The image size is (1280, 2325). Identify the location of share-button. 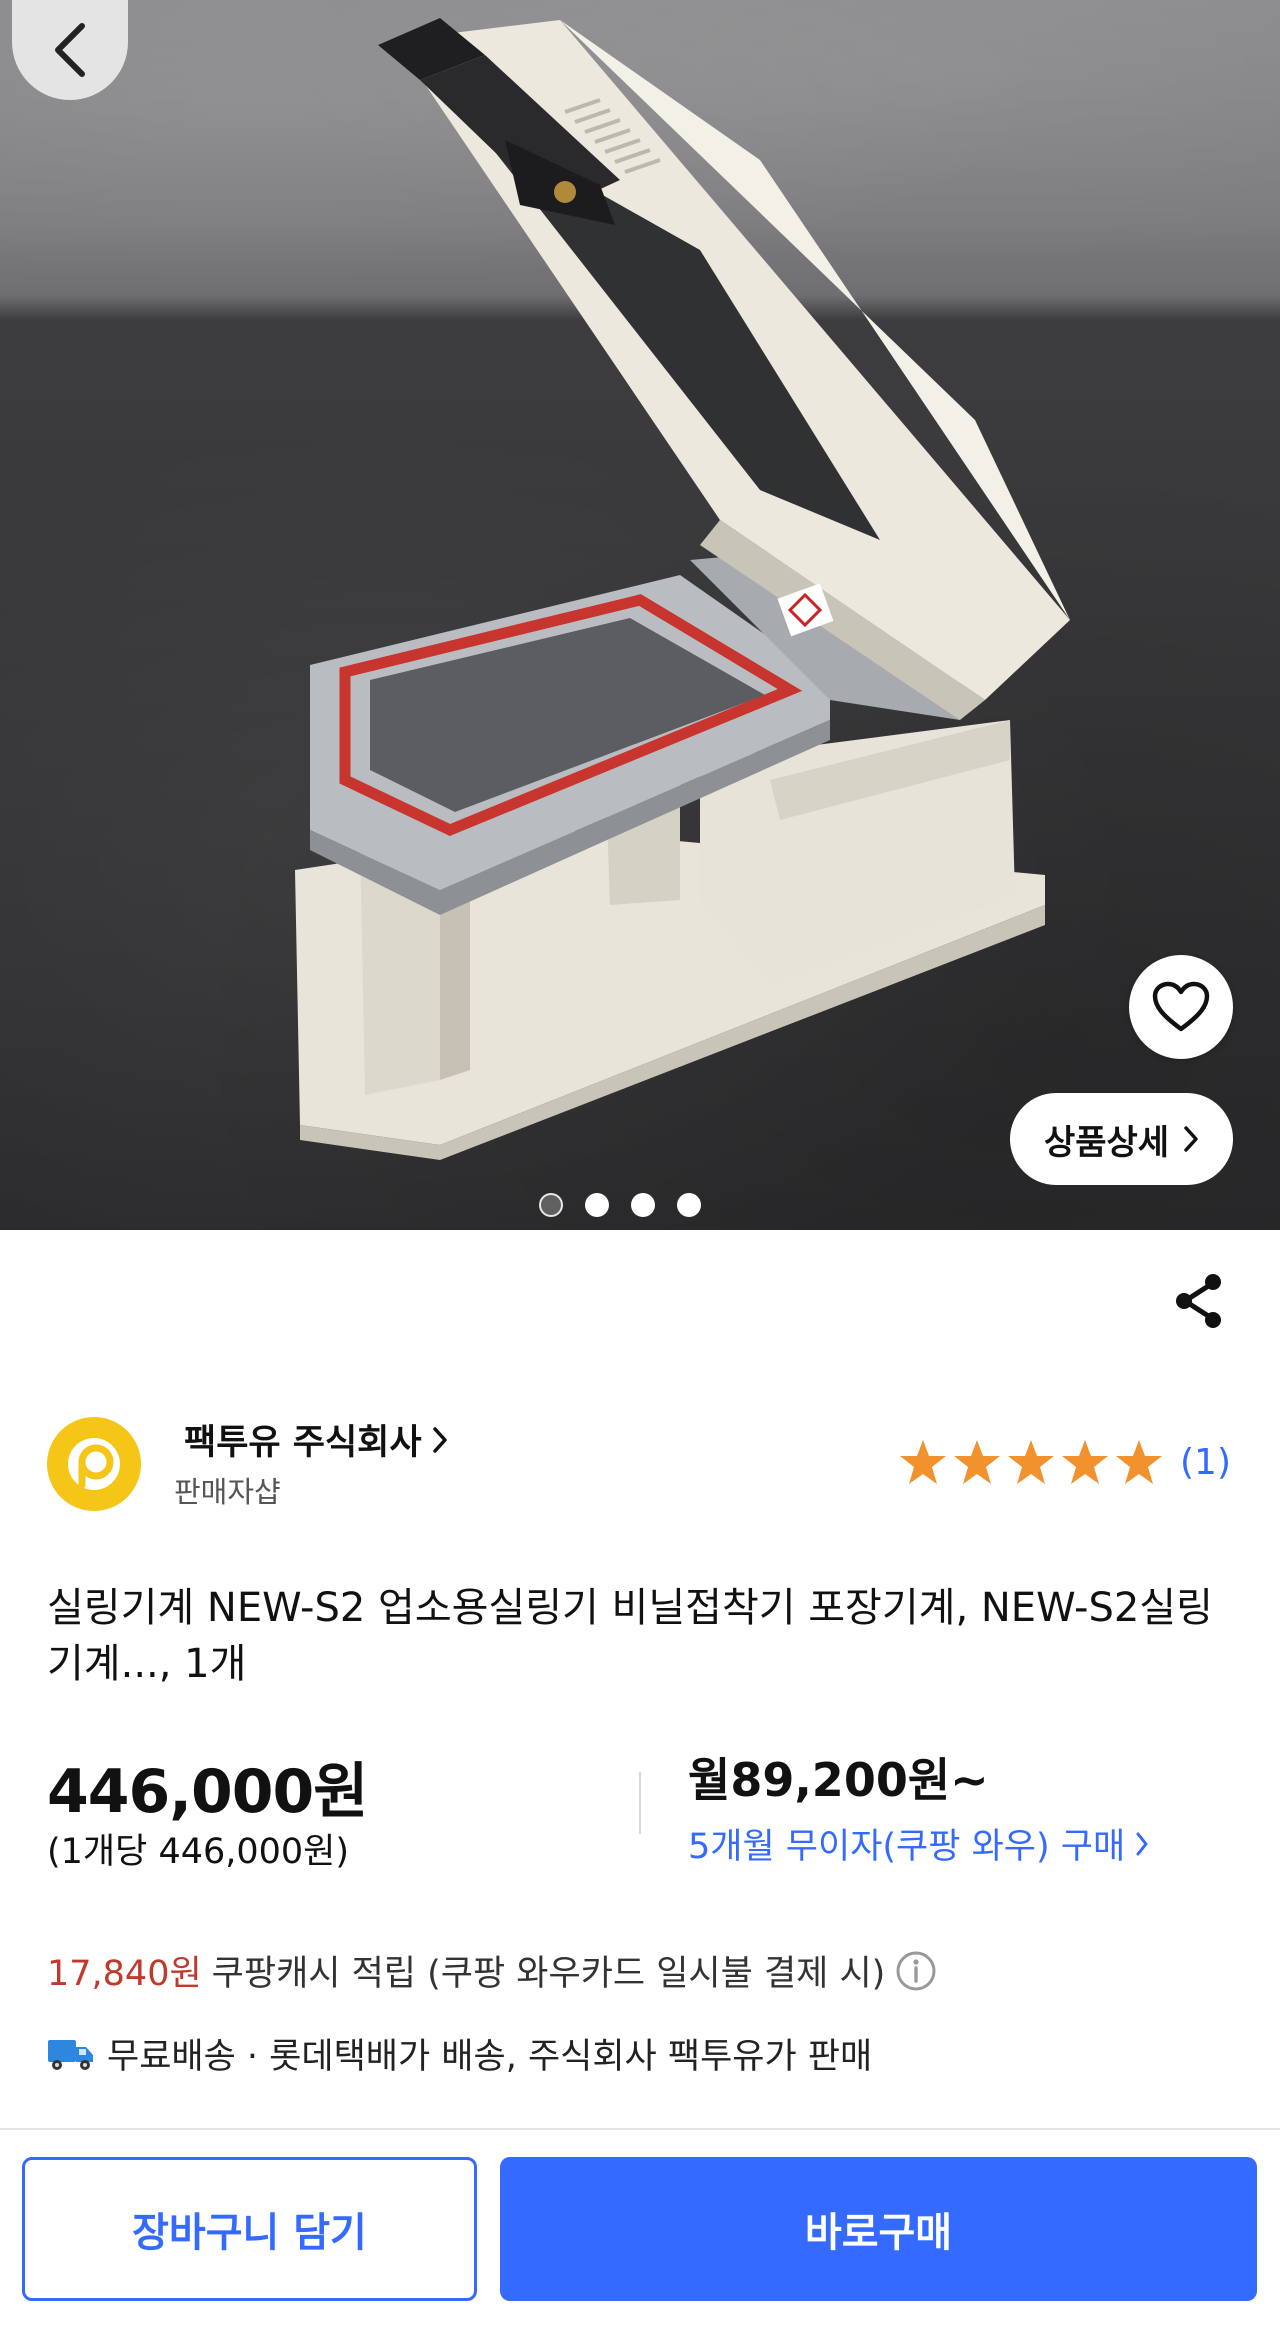
(1199, 1301).